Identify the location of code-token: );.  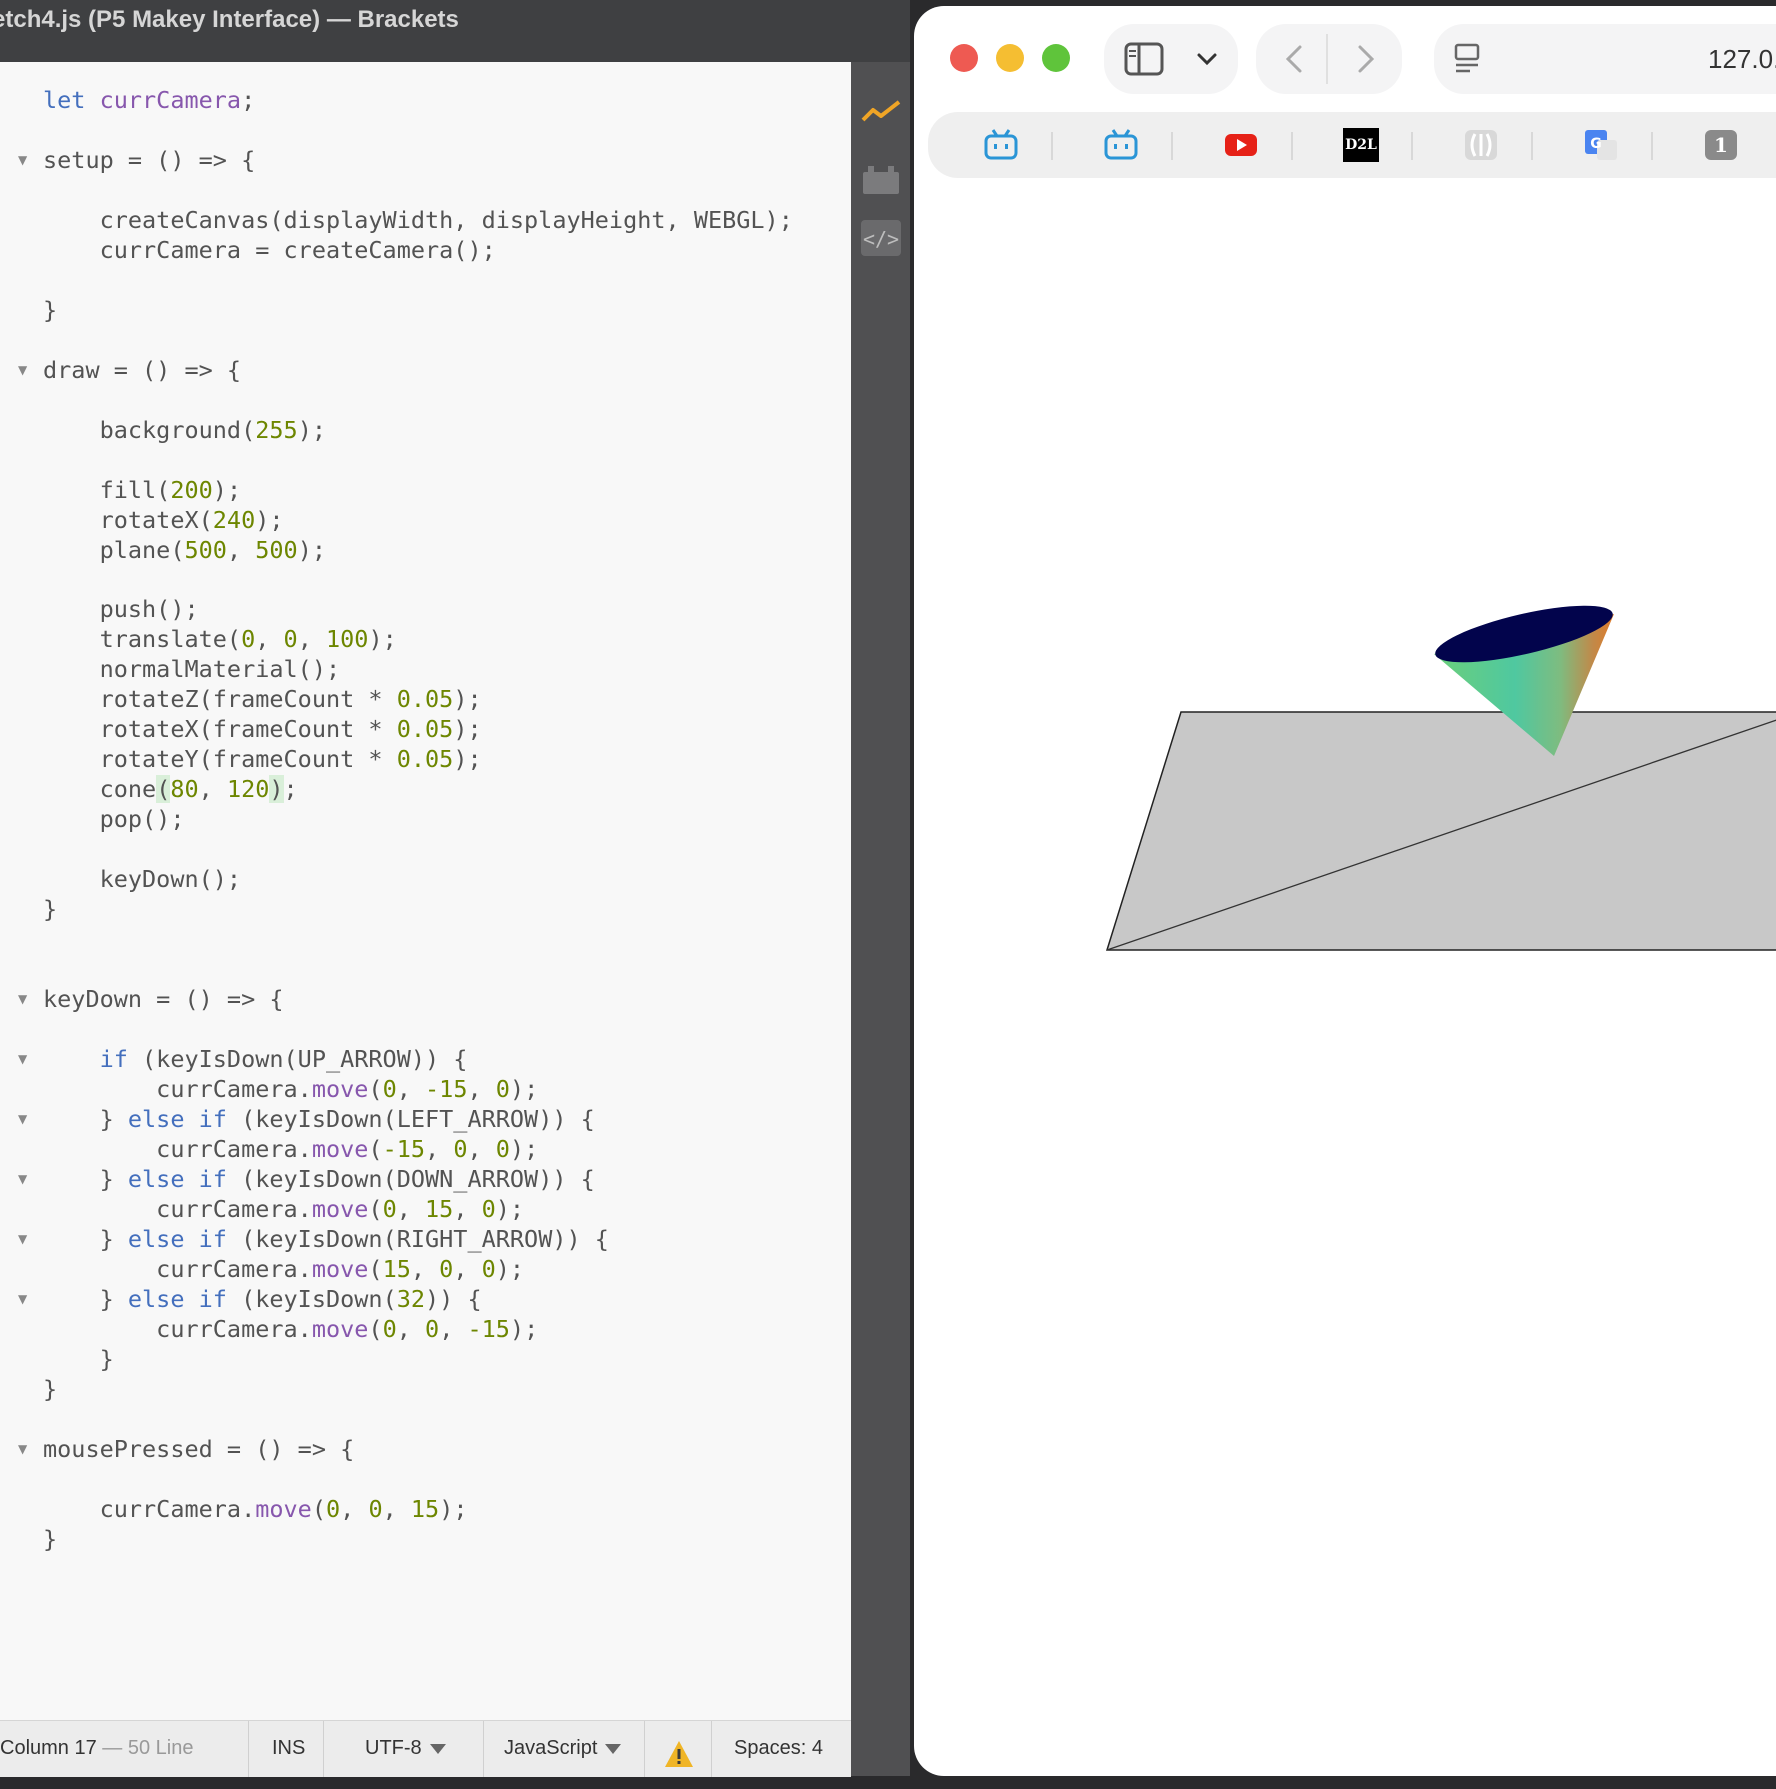
(510, 1208).